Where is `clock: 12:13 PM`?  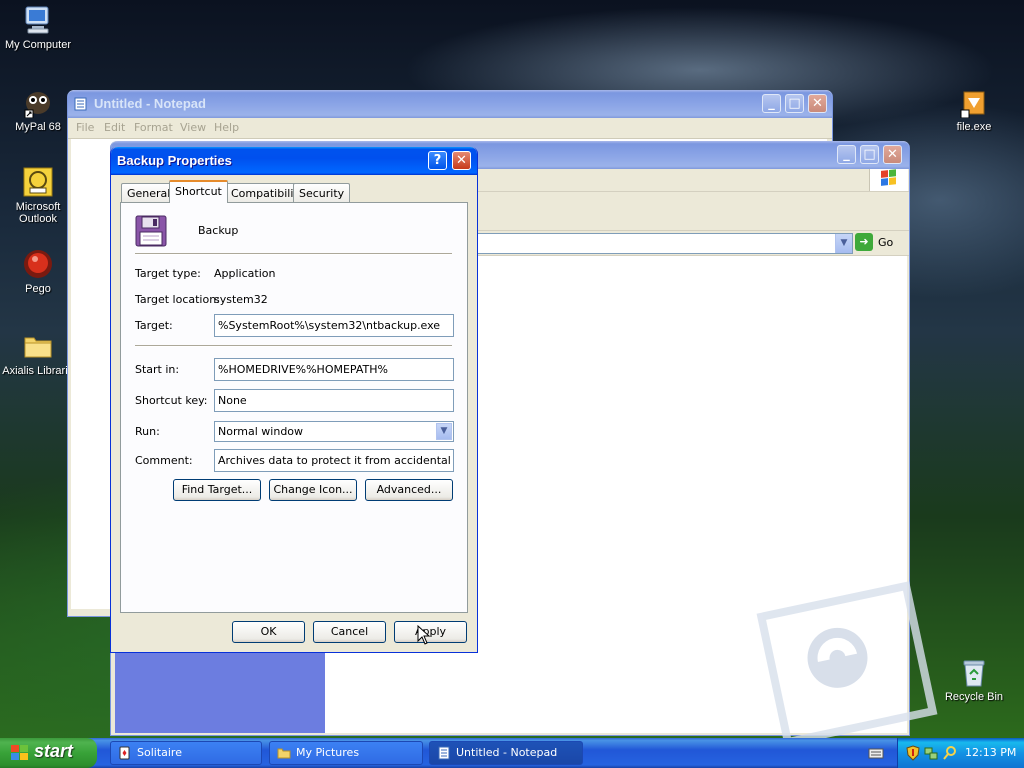
clock: 12:13 PM is located at coordinates (990, 752).